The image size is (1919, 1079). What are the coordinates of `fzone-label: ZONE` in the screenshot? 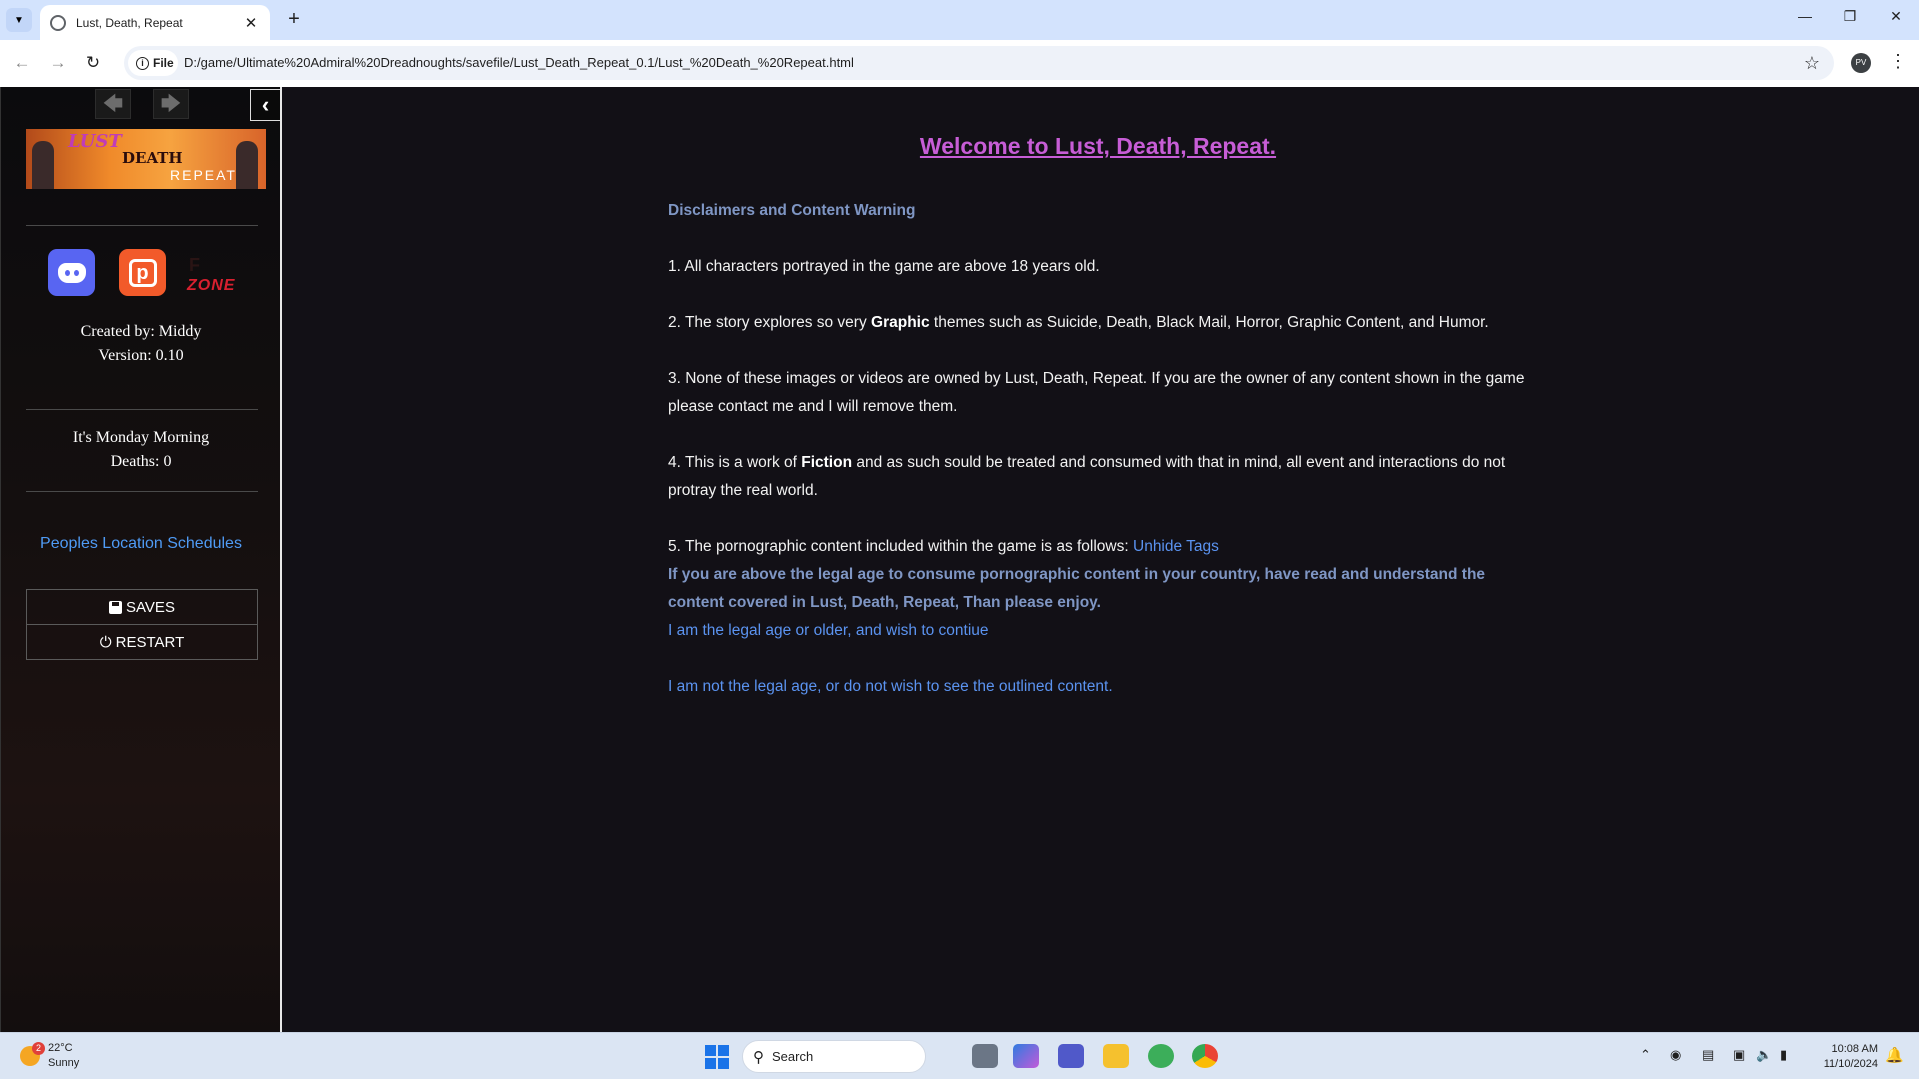 It's located at (211, 285).